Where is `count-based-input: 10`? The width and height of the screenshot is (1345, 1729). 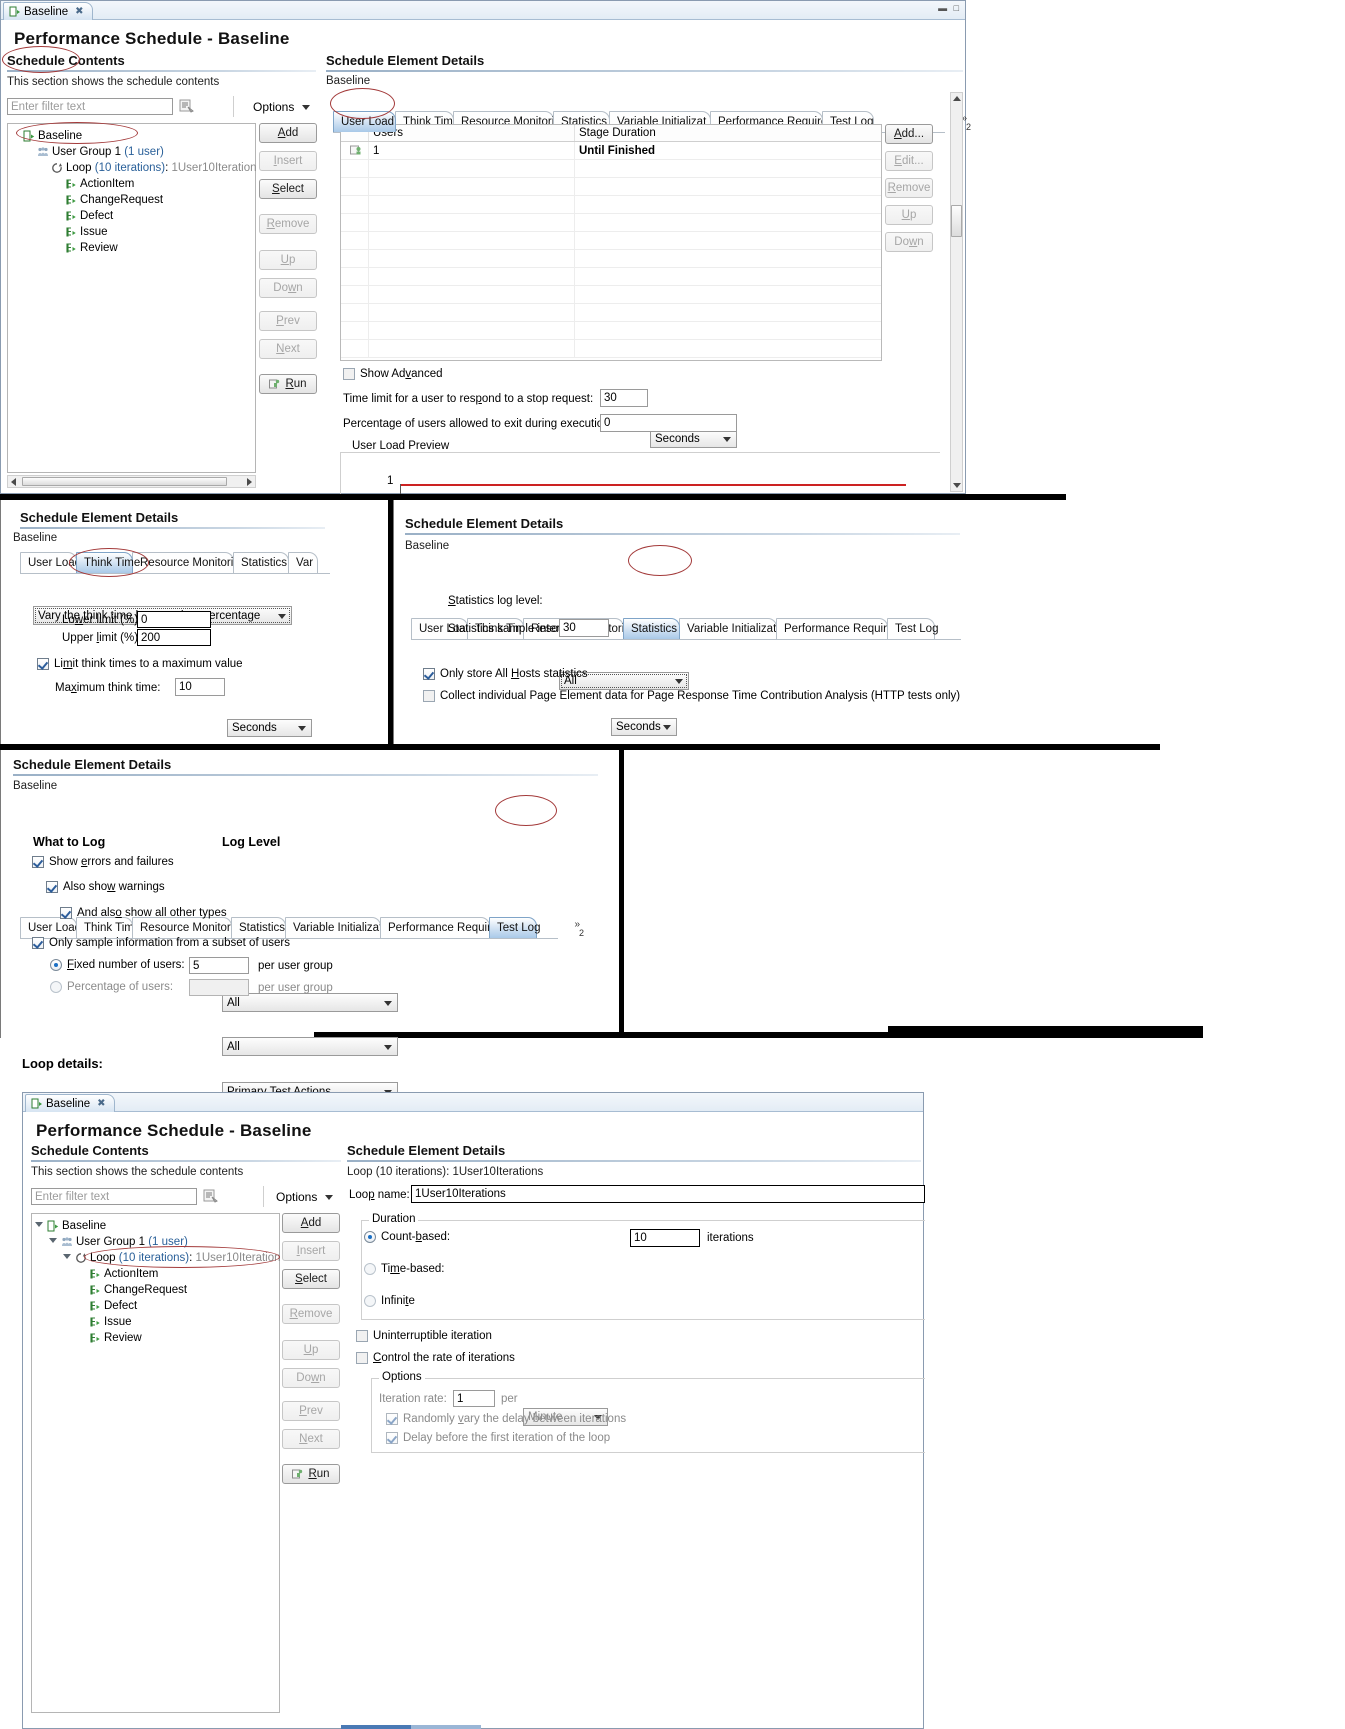
count-based-input: 10 is located at coordinates (665, 1238).